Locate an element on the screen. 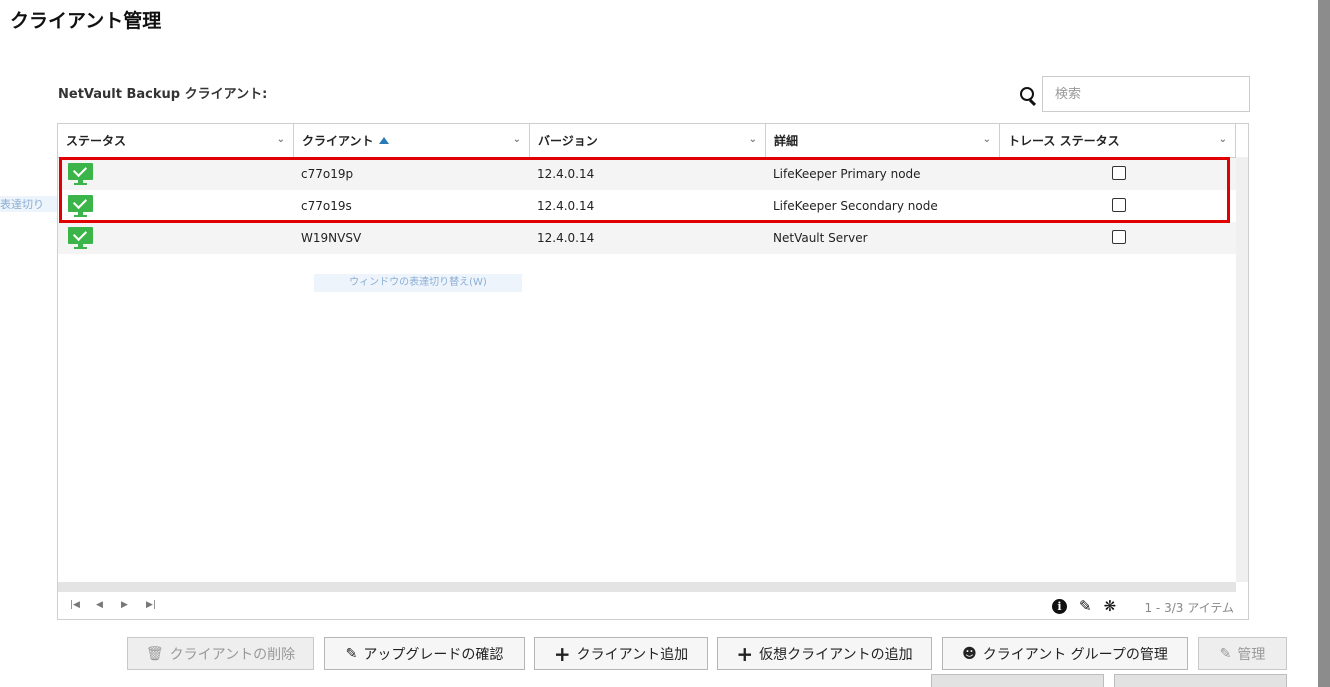  client-name: c77o19s is located at coordinates (326, 206).